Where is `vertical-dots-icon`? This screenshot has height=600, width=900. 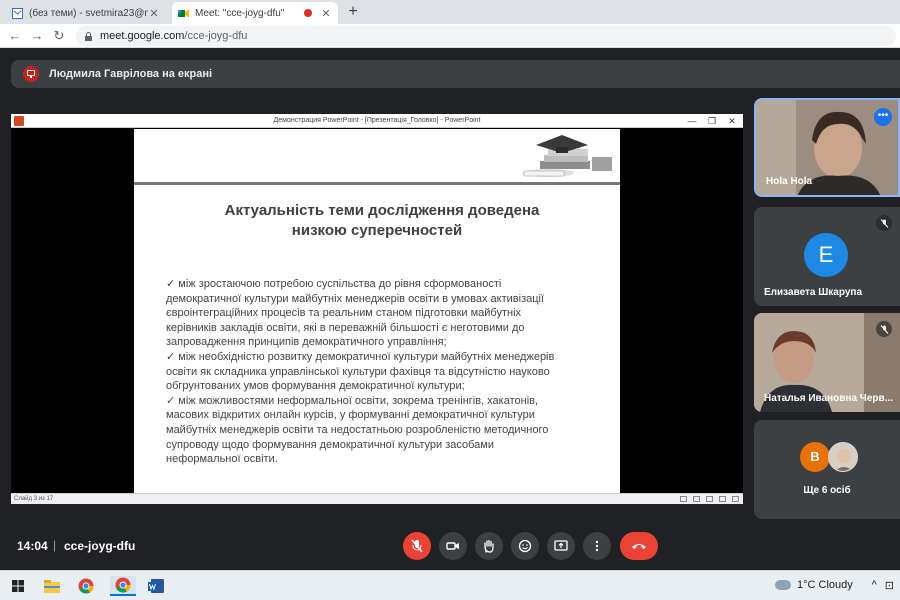 vertical-dots-icon is located at coordinates (597, 546).